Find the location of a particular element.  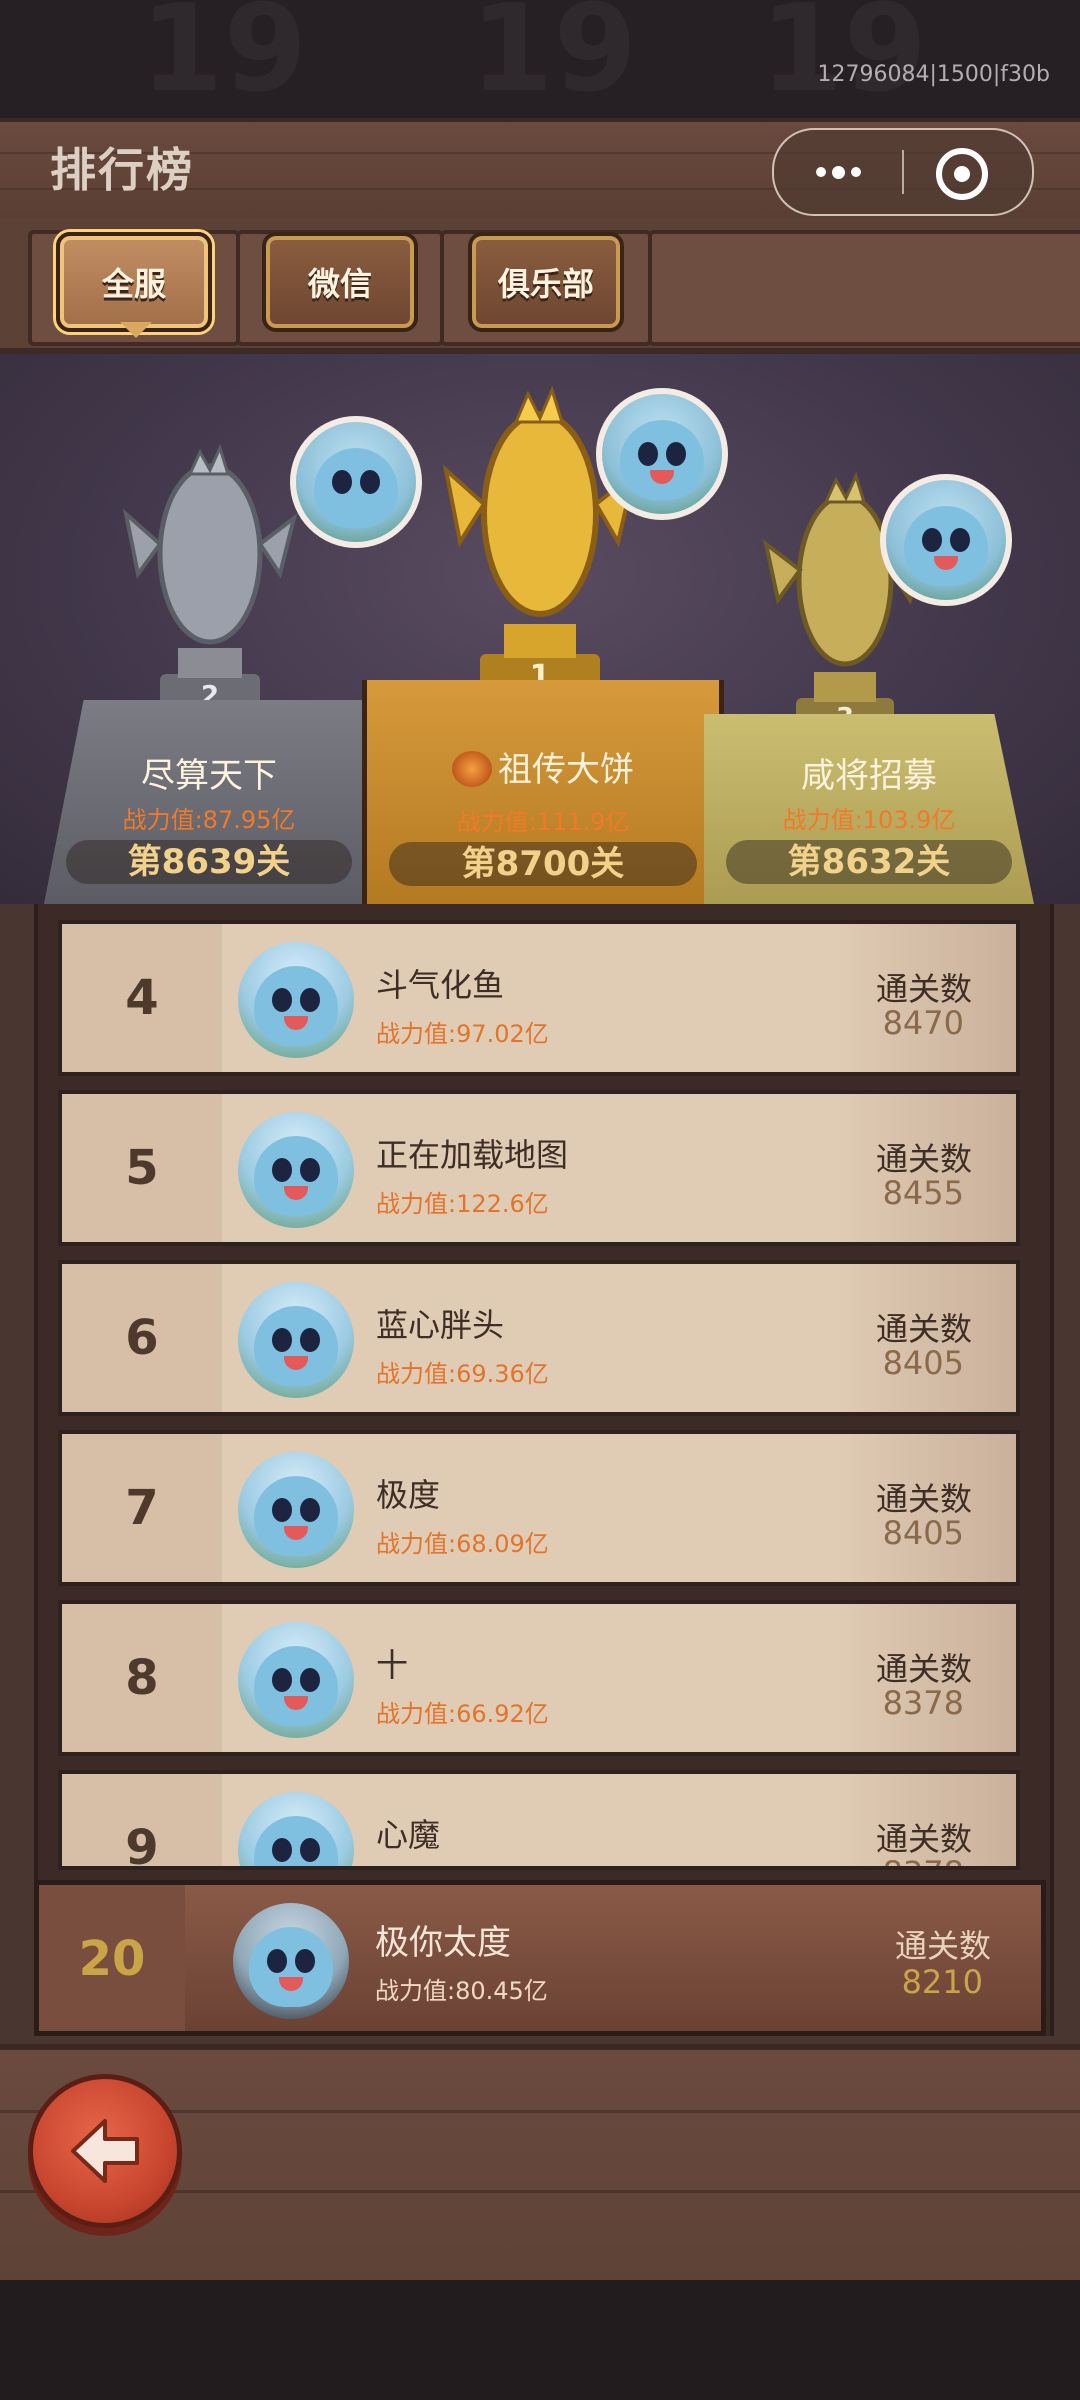

player-power: 战力值:66.92亿 is located at coordinates (462, 1714).